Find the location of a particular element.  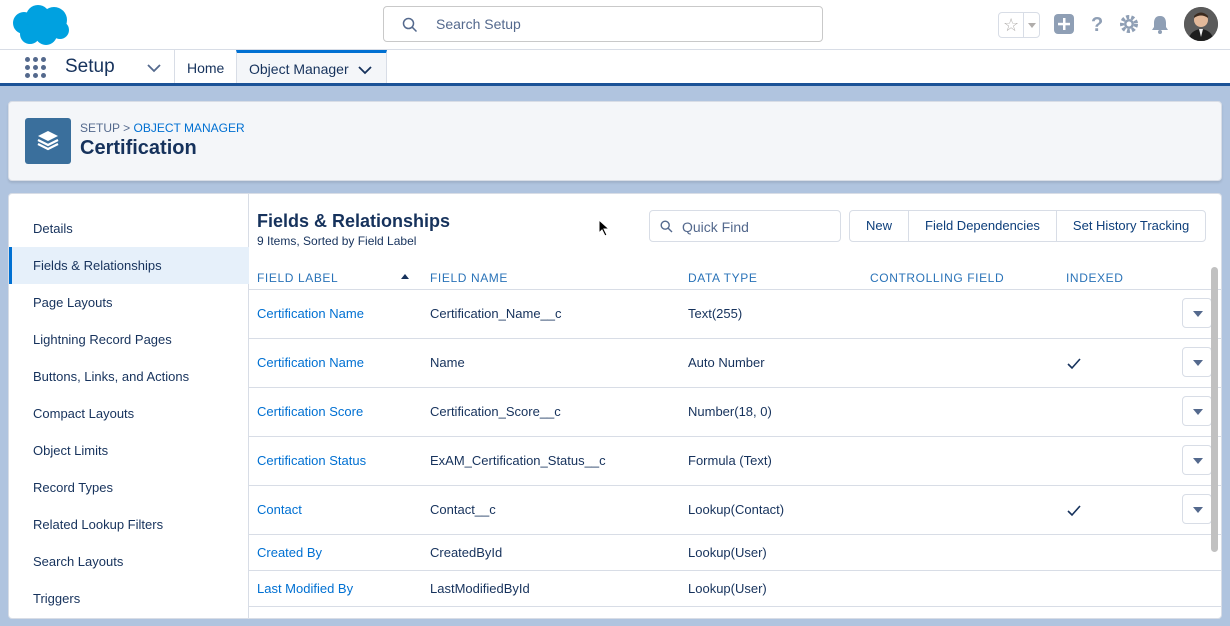

table-row: Certification Name Name Auto Number is located at coordinates (735, 363).